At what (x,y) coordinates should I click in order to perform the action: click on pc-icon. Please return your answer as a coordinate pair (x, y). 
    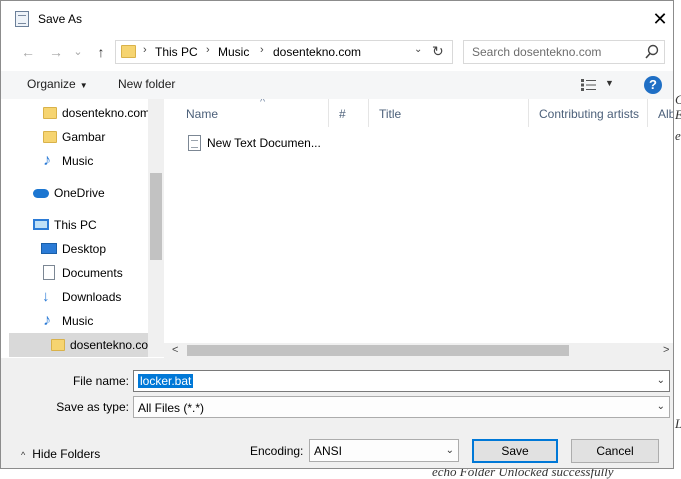
    Looking at the image, I should click on (41, 224).